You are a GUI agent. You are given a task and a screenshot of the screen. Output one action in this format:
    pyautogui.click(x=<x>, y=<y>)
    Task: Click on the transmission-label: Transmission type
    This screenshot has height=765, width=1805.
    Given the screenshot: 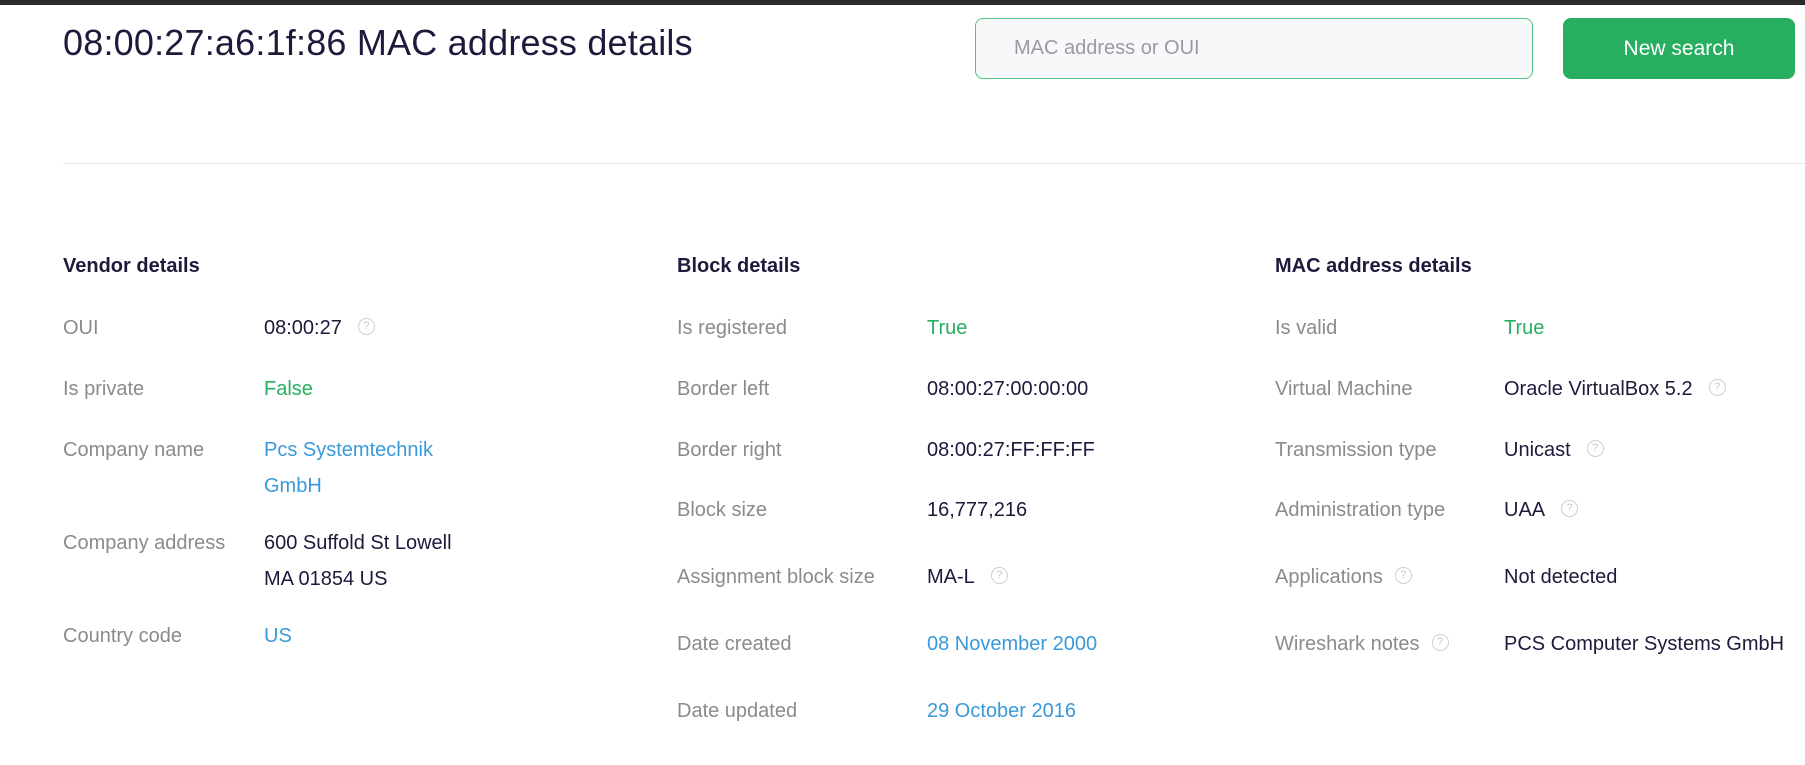 What is the action you would take?
    pyautogui.click(x=1356, y=450)
    